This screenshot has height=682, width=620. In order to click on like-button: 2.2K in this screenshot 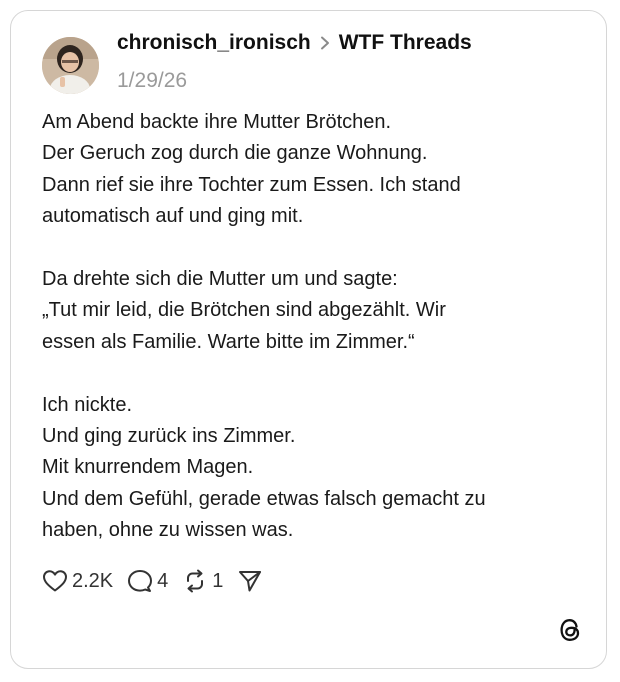, I will do `click(77, 581)`.